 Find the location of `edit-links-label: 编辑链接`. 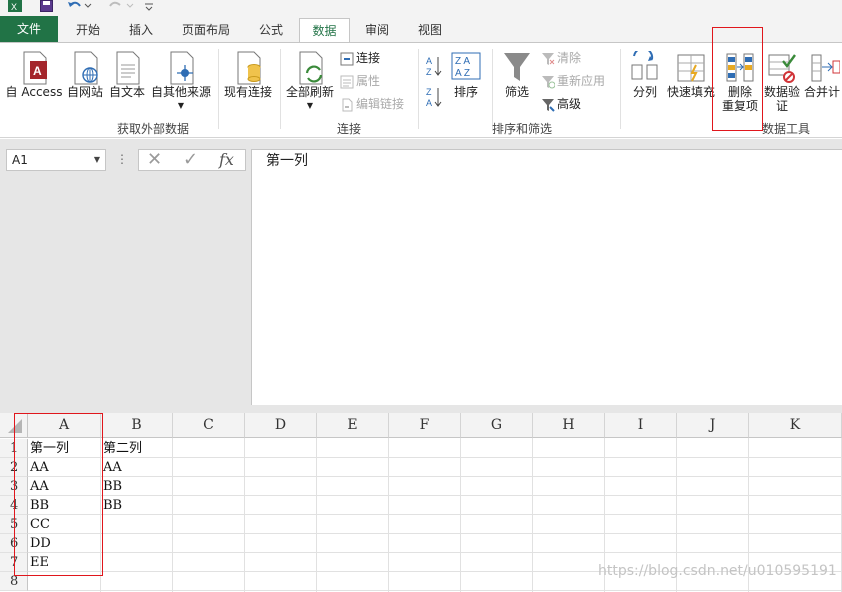

edit-links-label: 编辑链接 is located at coordinates (380, 104).